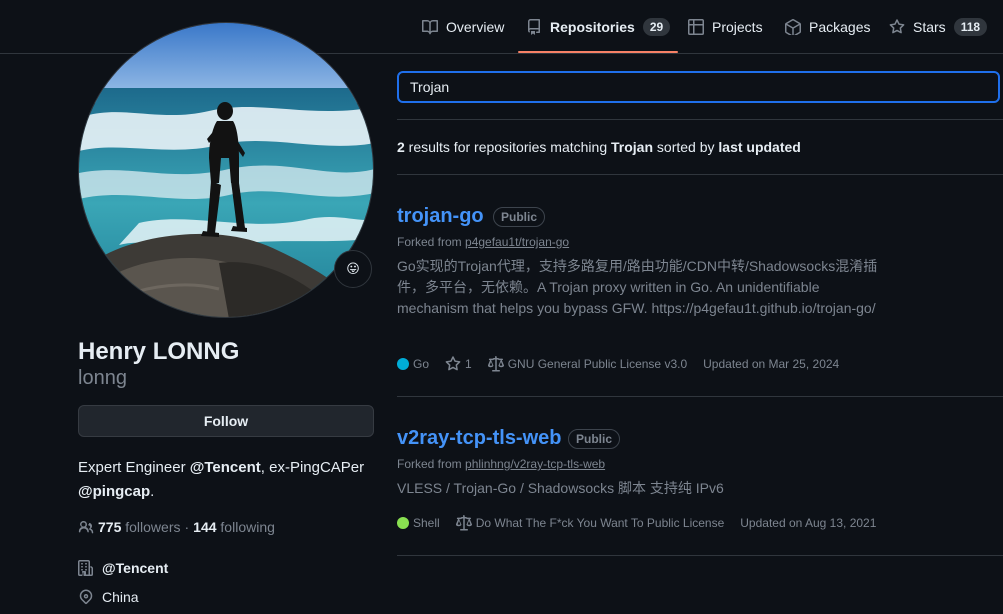 The width and height of the screenshot is (1003, 614). I want to click on emoji-icon: 😛, so click(353, 268).